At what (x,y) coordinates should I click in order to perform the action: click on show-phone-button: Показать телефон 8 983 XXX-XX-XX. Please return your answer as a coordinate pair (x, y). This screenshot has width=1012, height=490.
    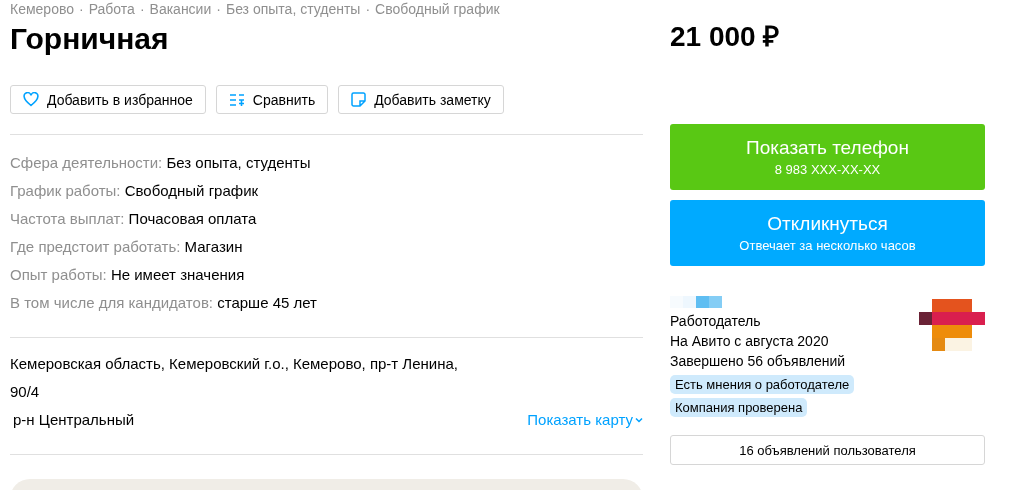
    Looking at the image, I should click on (827, 157).